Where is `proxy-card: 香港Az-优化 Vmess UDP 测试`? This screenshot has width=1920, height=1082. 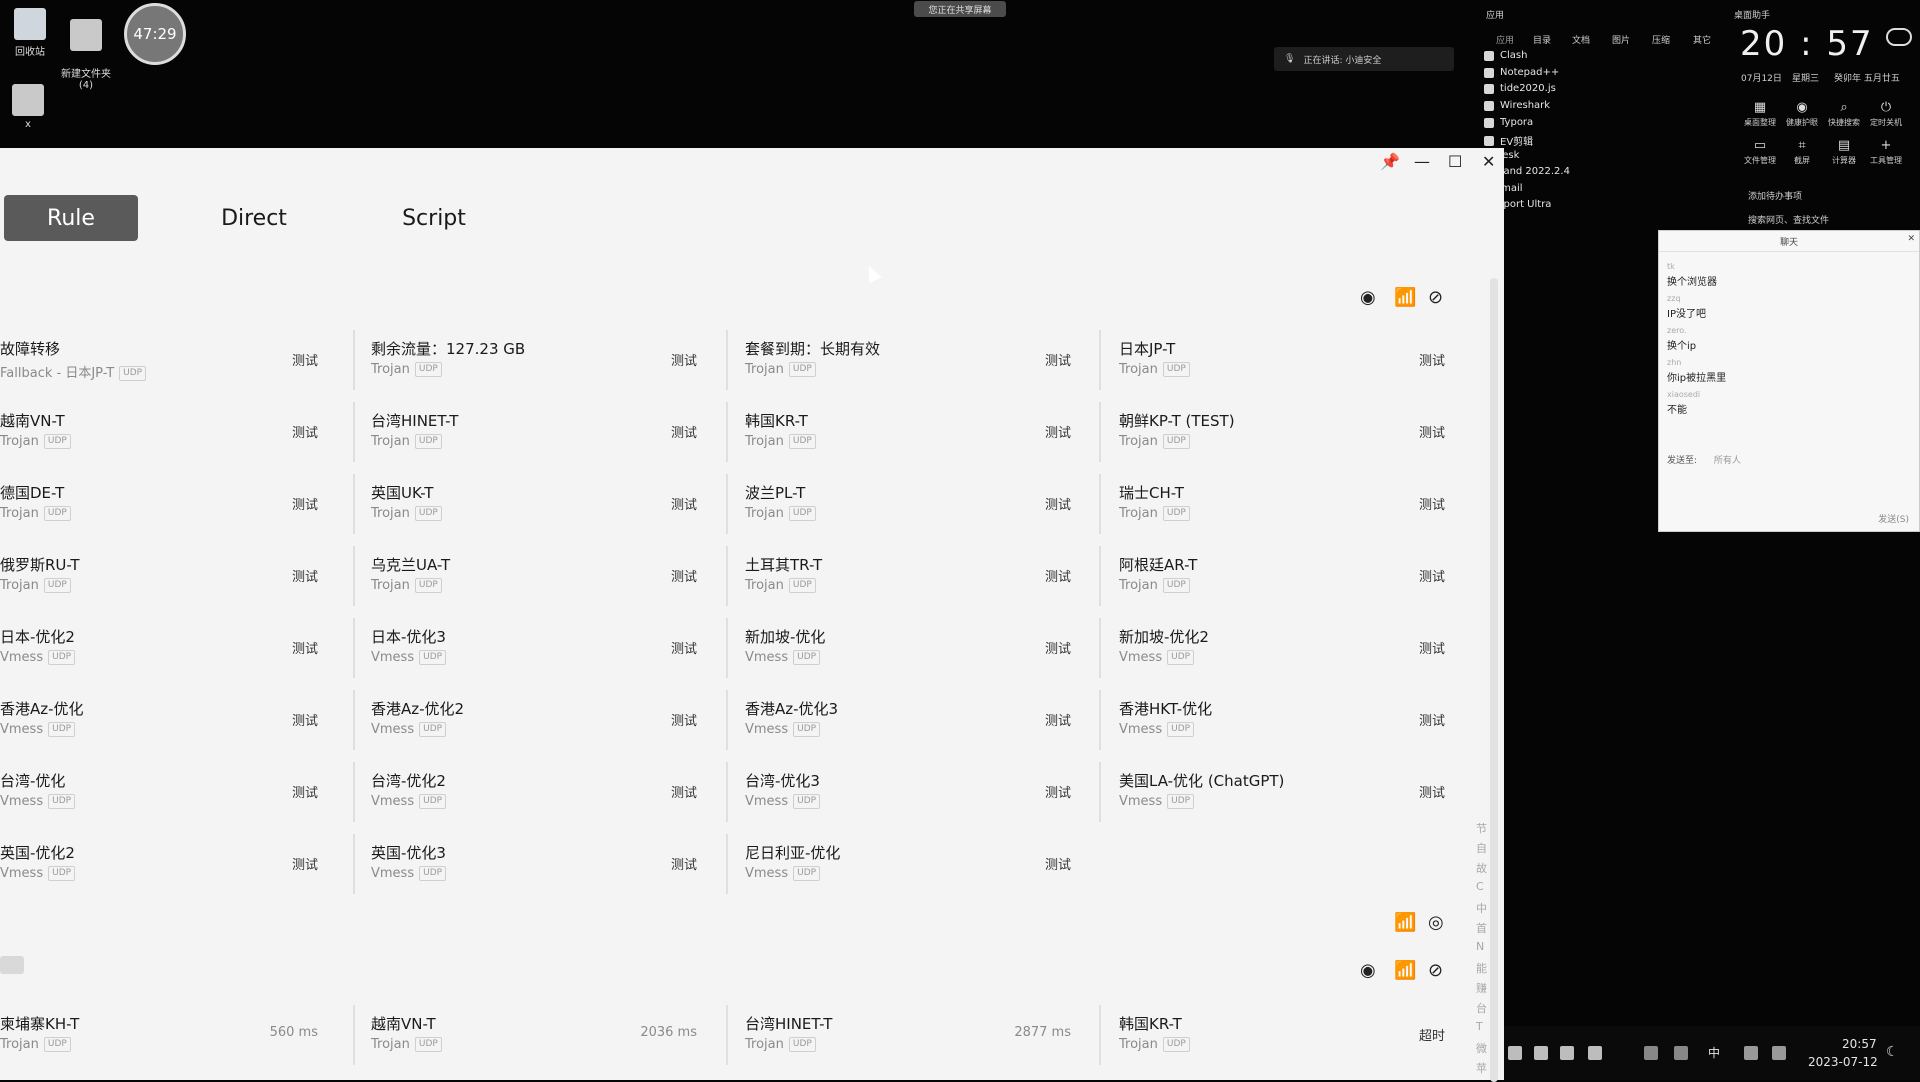 proxy-card: 香港Az-优化 Vmess UDP 测试 is located at coordinates (180, 730).